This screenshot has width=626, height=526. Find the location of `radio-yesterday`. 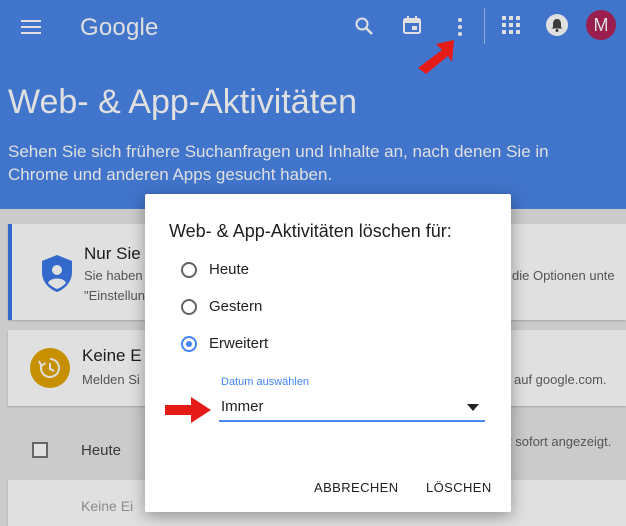

radio-yesterday is located at coordinates (189, 307).